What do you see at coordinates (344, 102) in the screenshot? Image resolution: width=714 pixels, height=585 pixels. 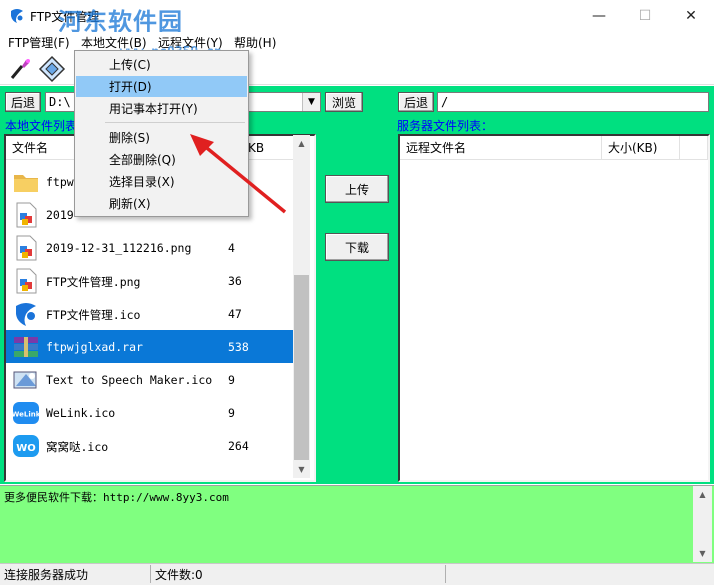 I see `browse-button: 浏览` at bounding box center [344, 102].